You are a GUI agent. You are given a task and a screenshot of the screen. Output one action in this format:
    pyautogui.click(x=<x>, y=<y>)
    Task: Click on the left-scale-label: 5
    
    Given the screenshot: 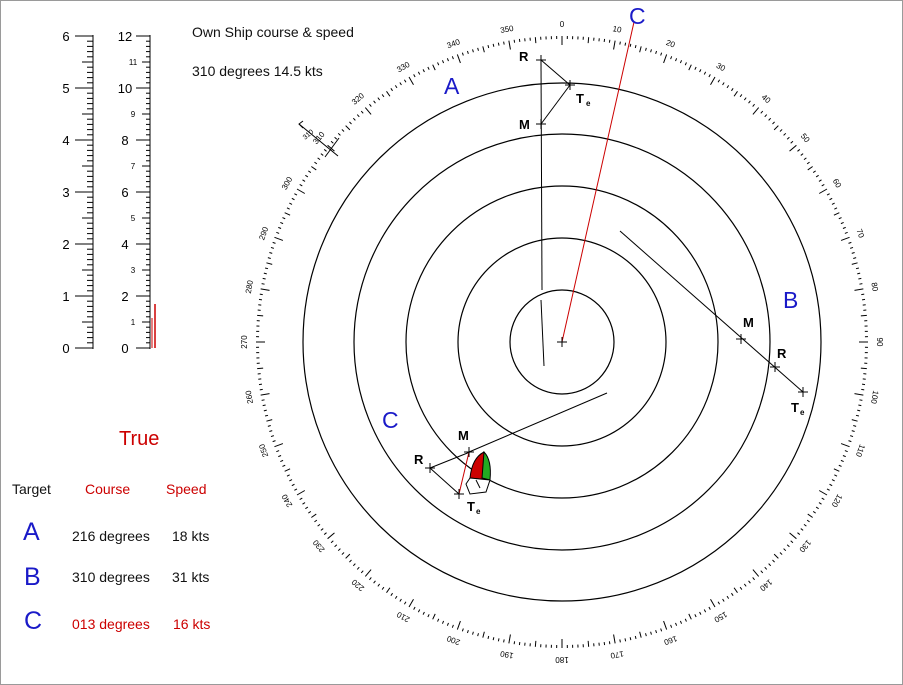 What is the action you would take?
    pyautogui.click(x=65, y=88)
    